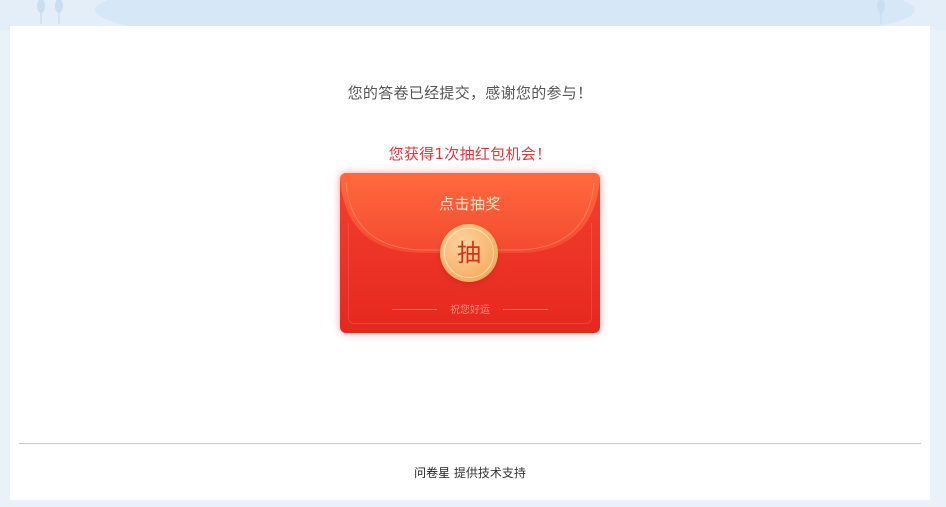 The width and height of the screenshot is (946, 507). What do you see at coordinates (470, 93) in the screenshot?
I see `submit-thanks-text: 您的答卷已经提交，感谢您的参与！` at bounding box center [470, 93].